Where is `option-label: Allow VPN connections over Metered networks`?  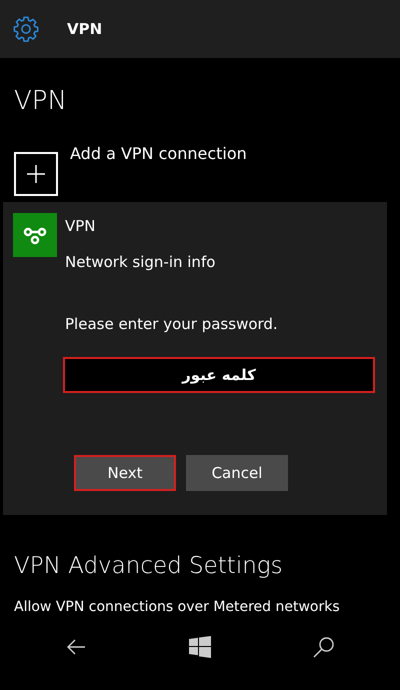
option-label: Allow VPN connections over Metered networks is located at coordinates (177, 606).